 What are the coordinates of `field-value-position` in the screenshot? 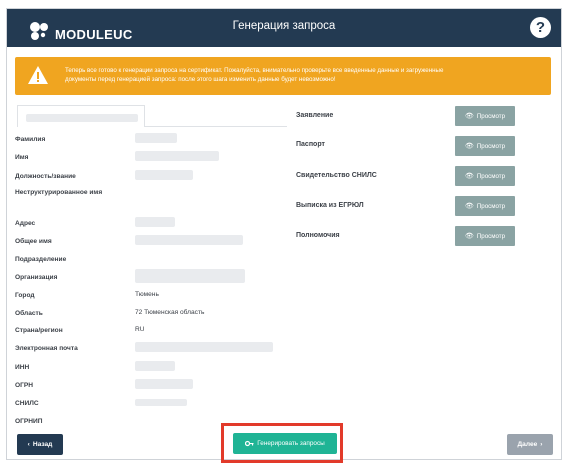 It's located at (164, 175).